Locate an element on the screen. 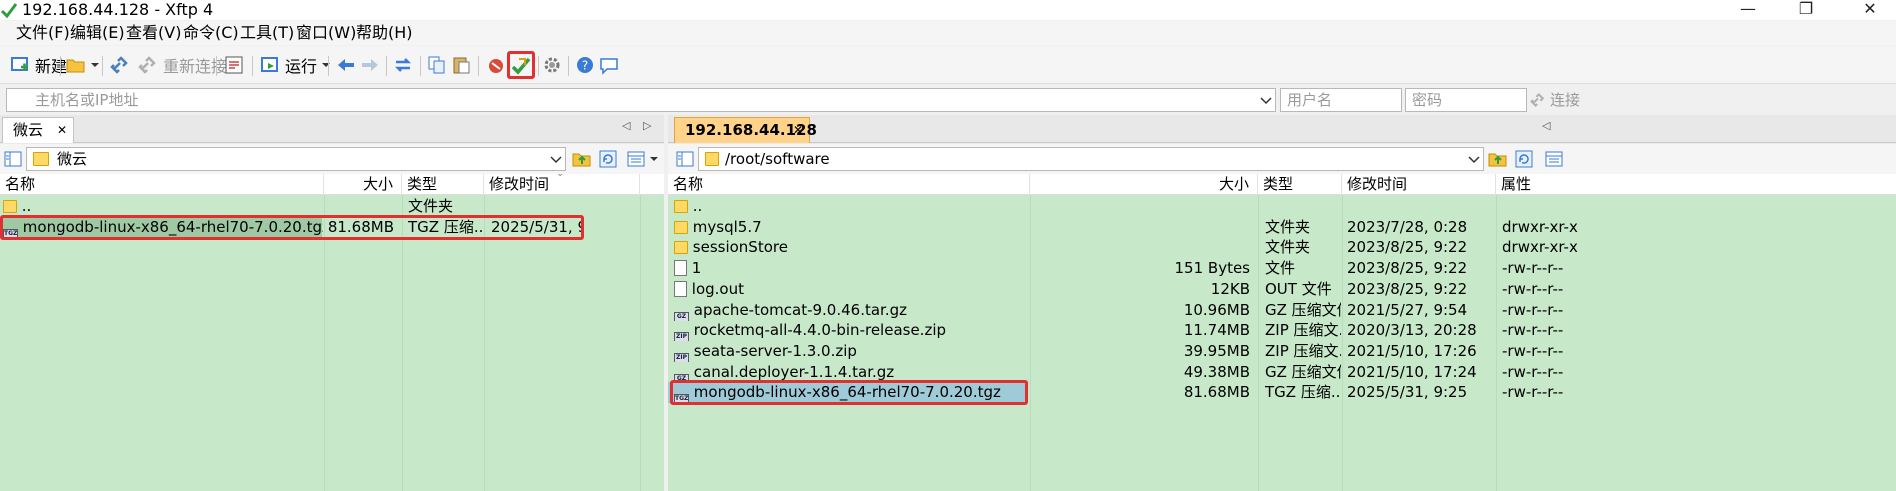 The width and height of the screenshot is (1896, 491). help-button: ? is located at coordinates (585, 65).